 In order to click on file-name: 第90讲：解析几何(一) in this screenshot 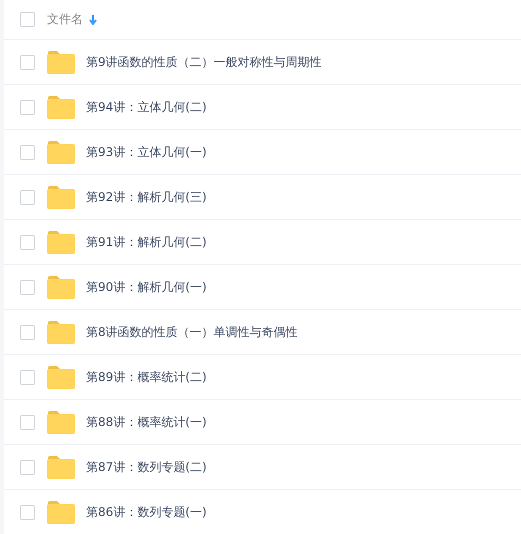, I will do `click(146, 287)`.